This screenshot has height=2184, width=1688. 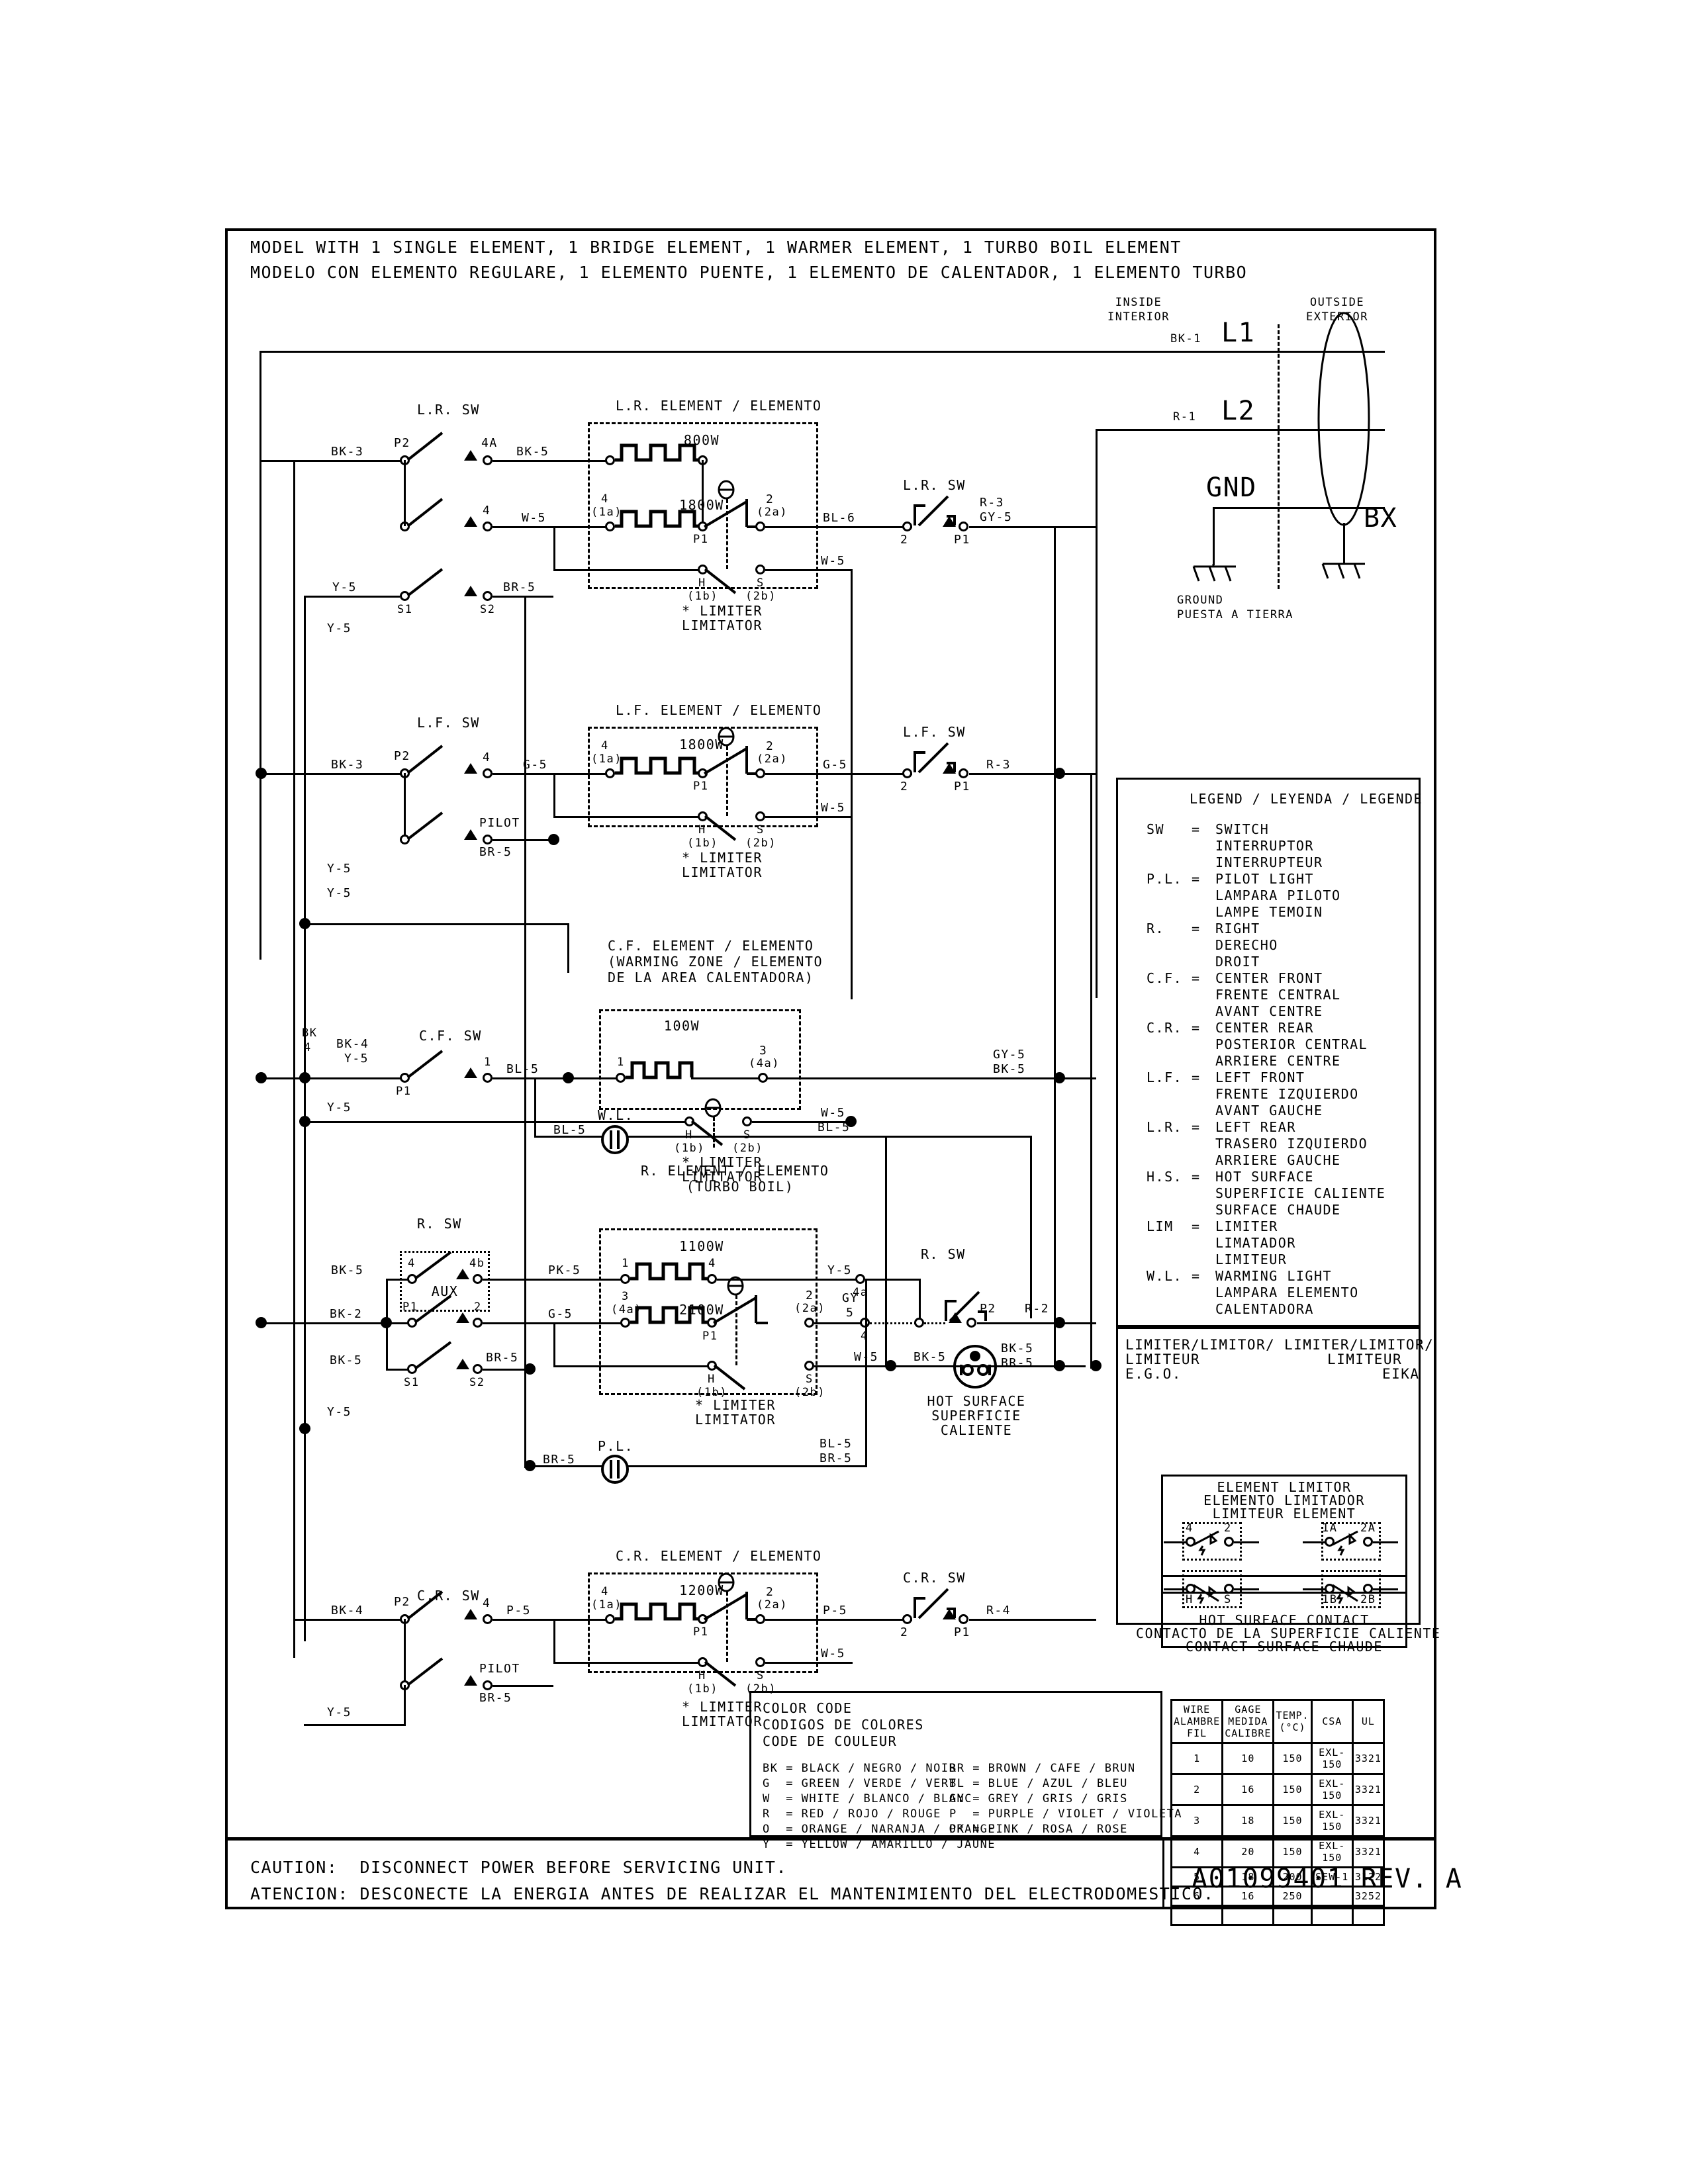 What do you see at coordinates (426, 759) in the screenshot?
I see `lf-sw-top-blade` at bounding box center [426, 759].